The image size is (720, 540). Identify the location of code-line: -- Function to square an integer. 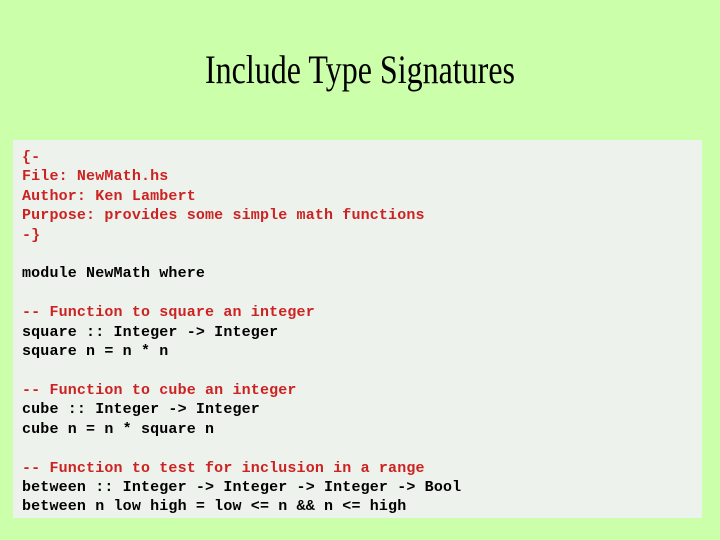
(168, 313).